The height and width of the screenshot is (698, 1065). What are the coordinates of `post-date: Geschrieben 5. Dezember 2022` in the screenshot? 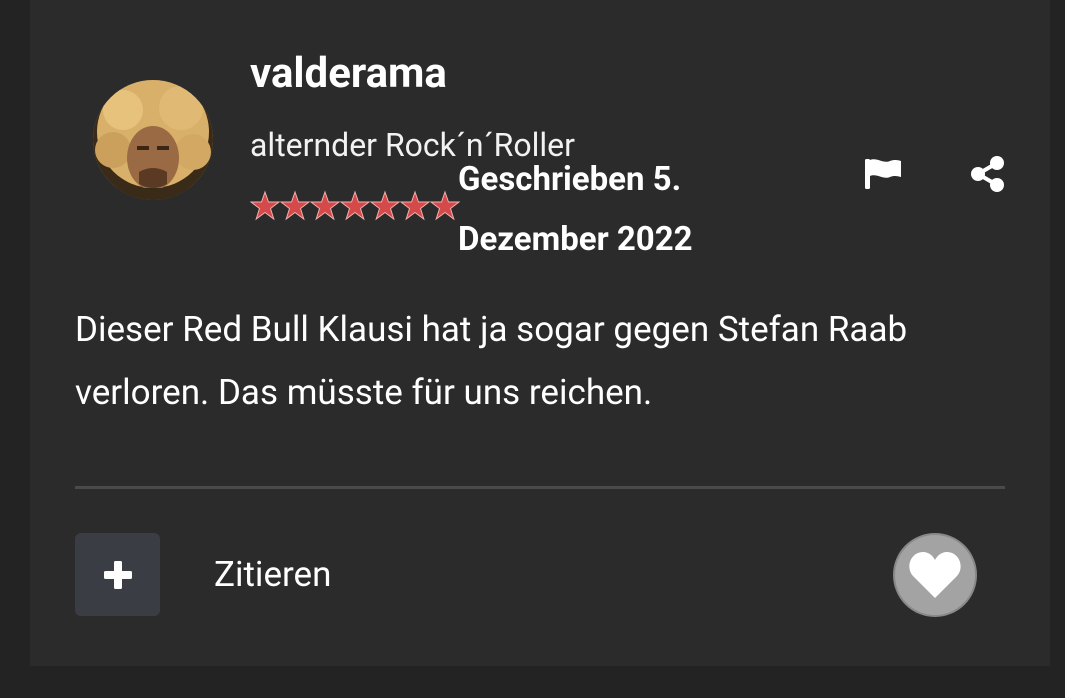 It's located at (623, 210).